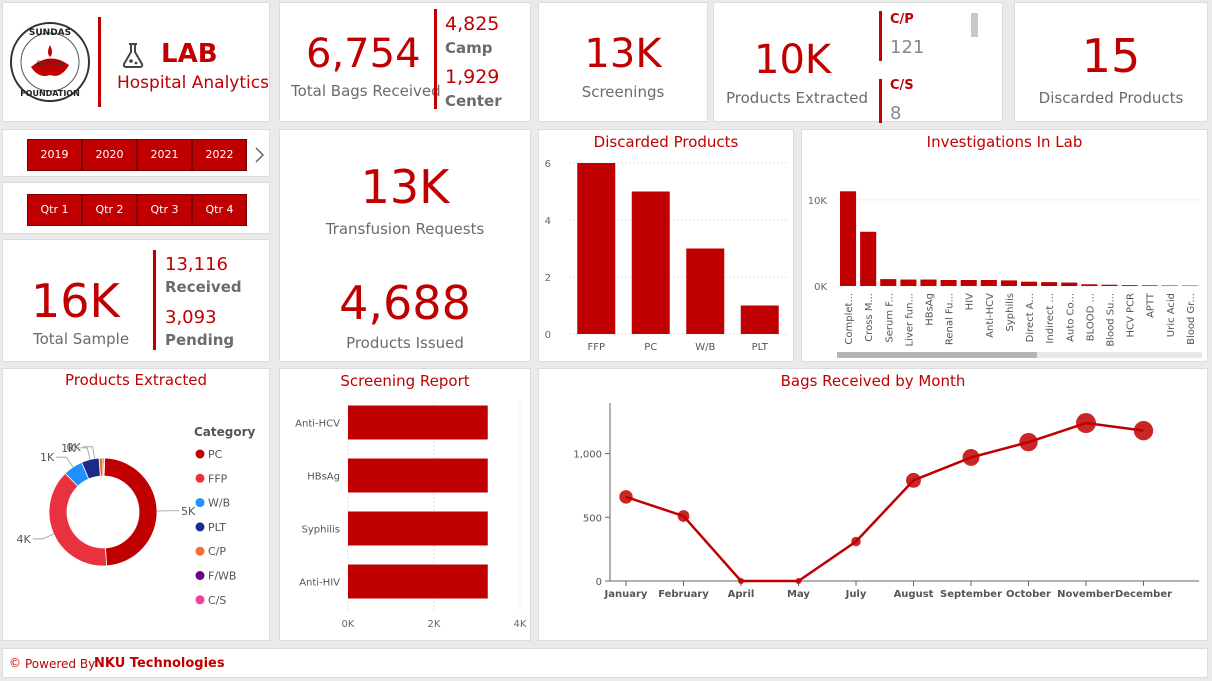  Describe the element at coordinates (159, 663) in the screenshot. I see `company-name: NKU Technologies` at that location.